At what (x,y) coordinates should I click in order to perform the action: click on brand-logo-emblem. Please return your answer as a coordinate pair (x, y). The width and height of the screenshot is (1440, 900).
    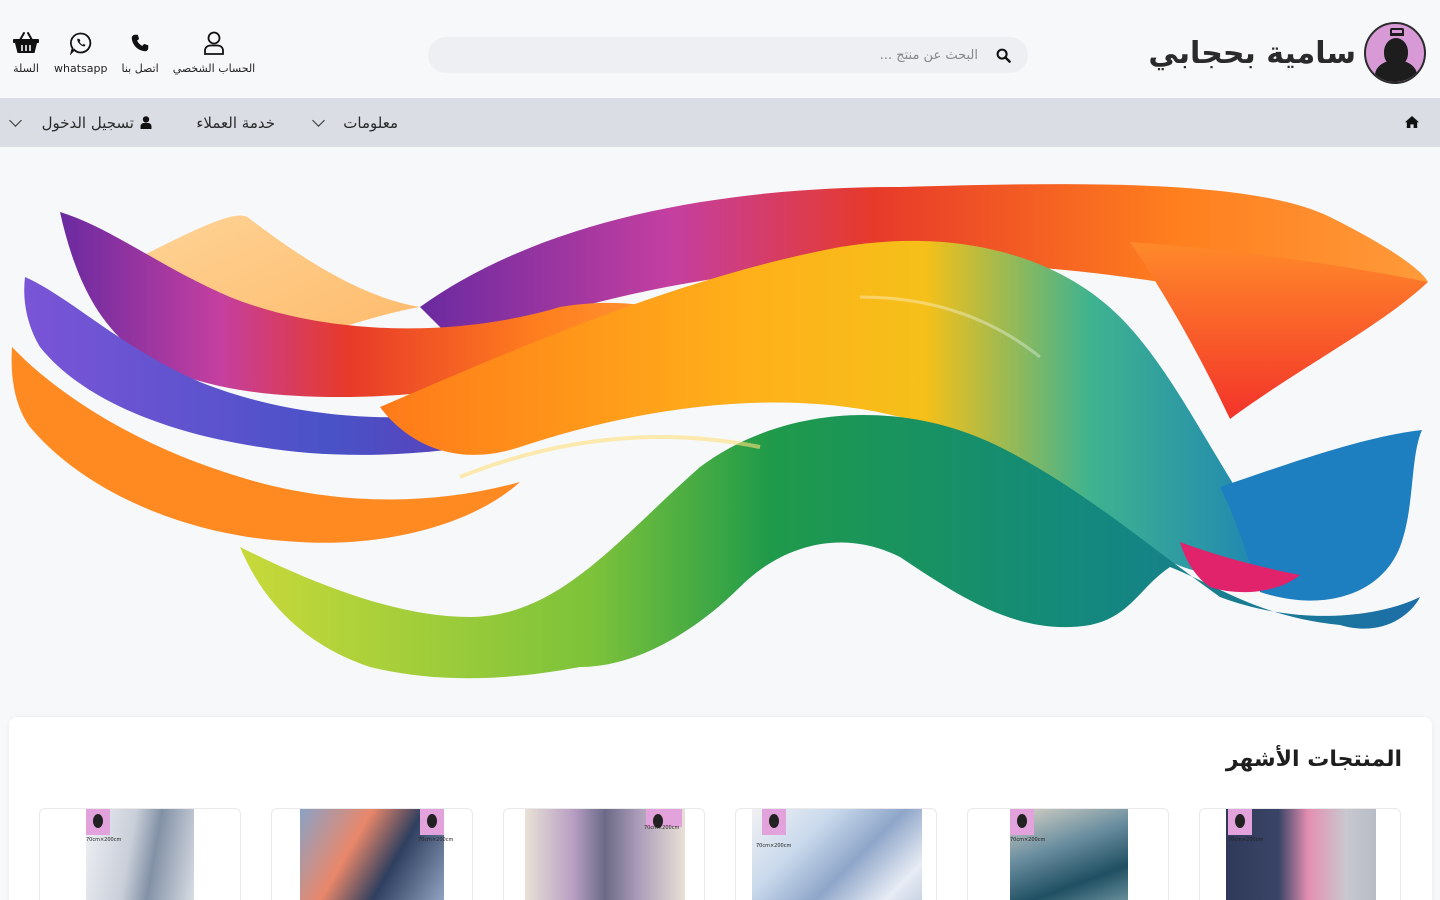
    Looking at the image, I should click on (1395, 53).